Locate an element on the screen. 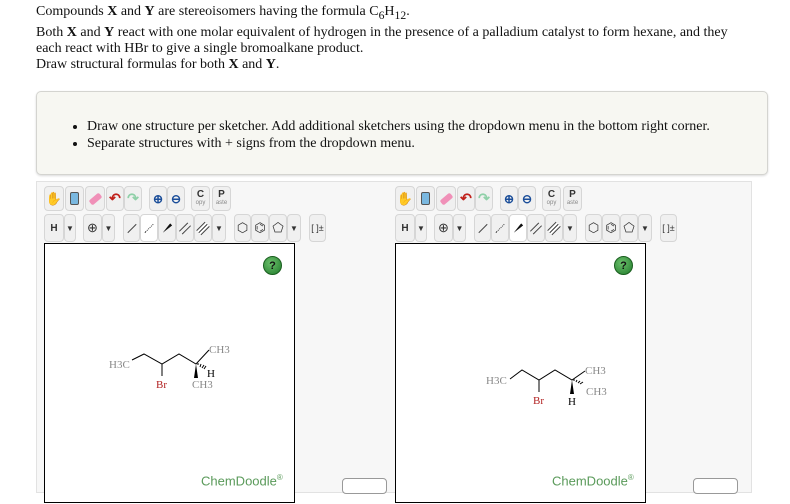 This screenshot has height=504, width=790. copy-label: C is located at coordinates (200, 194).